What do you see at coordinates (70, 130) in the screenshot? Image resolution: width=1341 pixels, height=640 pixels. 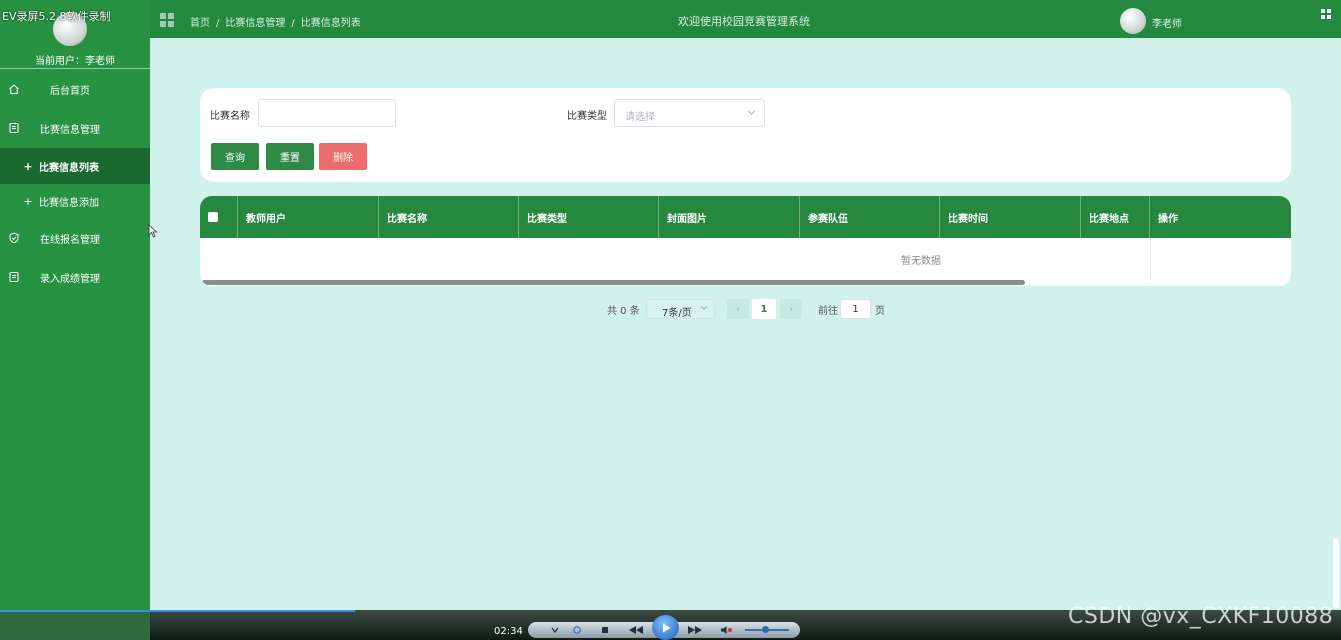 I see `sidebar-item-label: 比赛信息管理` at bounding box center [70, 130].